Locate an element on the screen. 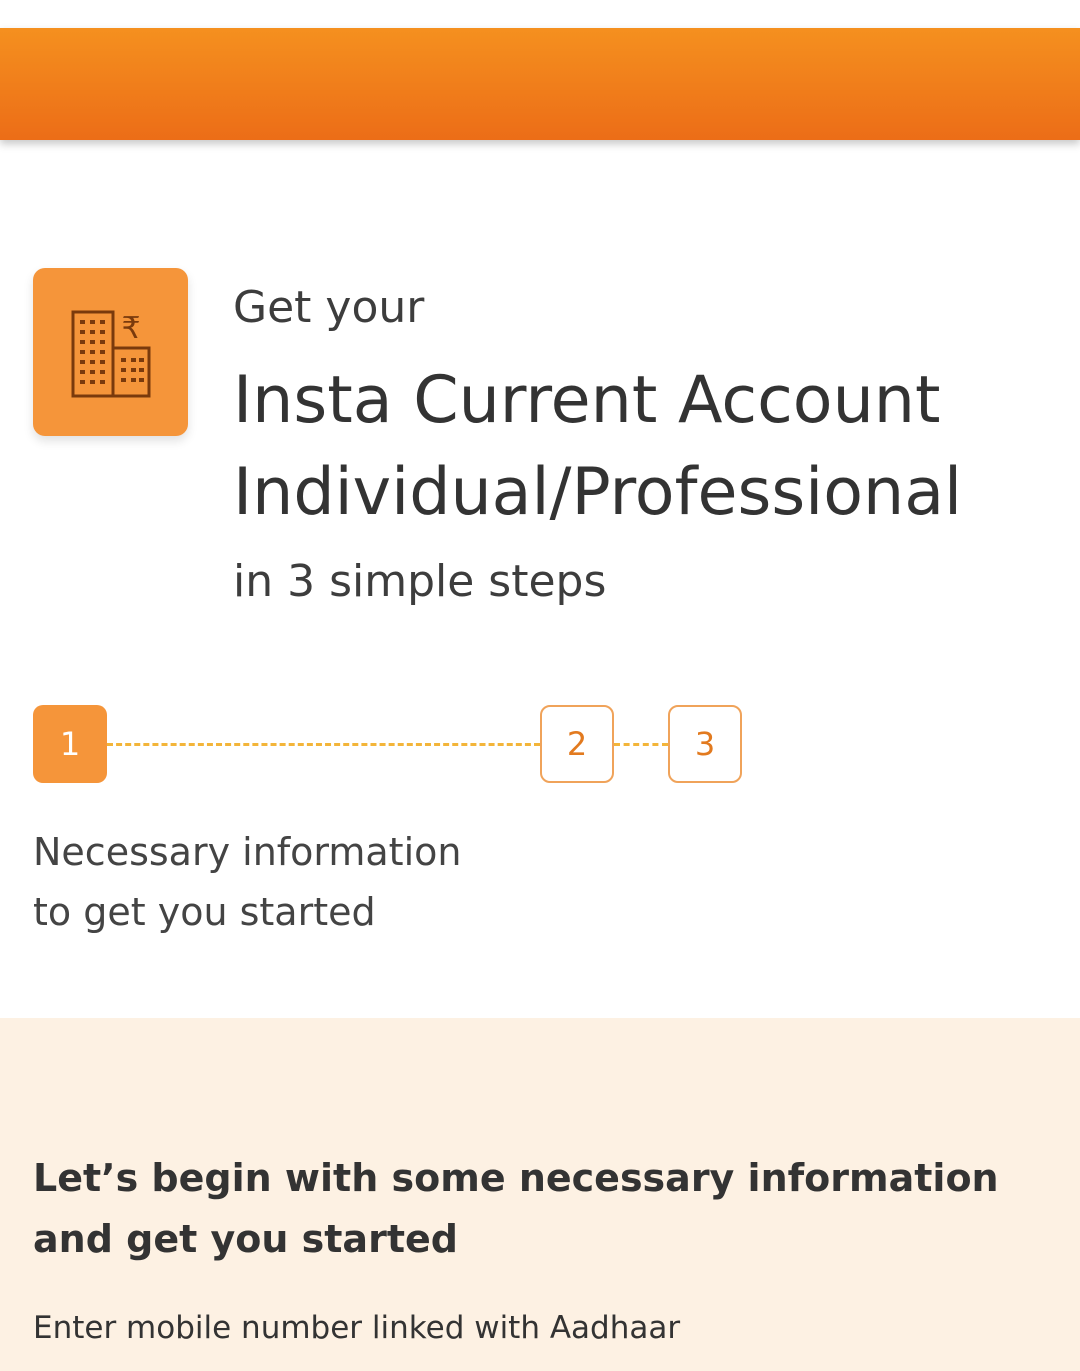 The height and width of the screenshot is (1371, 1080). page-title-line-2: Individual/Professional is located at coordinates (598, 492).